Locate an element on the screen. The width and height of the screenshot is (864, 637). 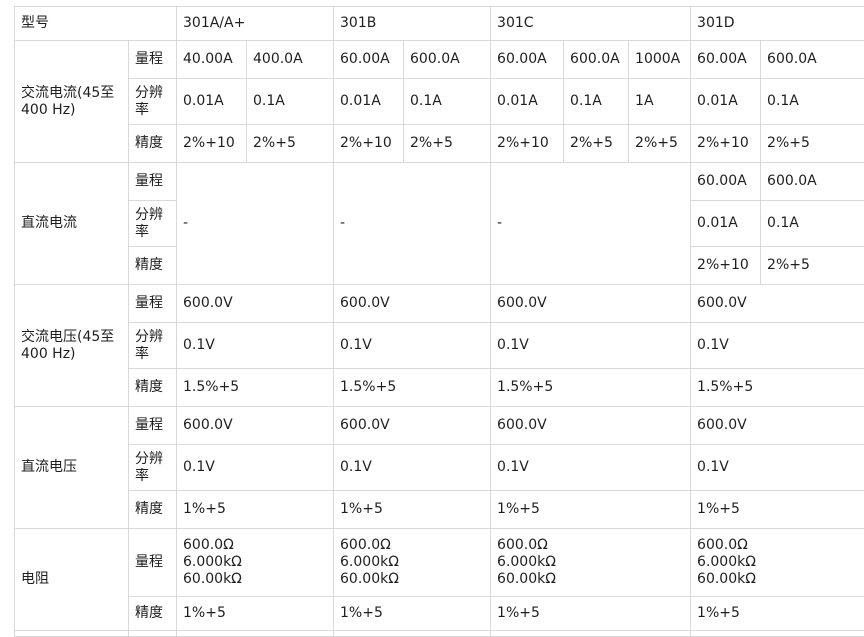
model-301d: 301D is located at coordinates (777, 24).